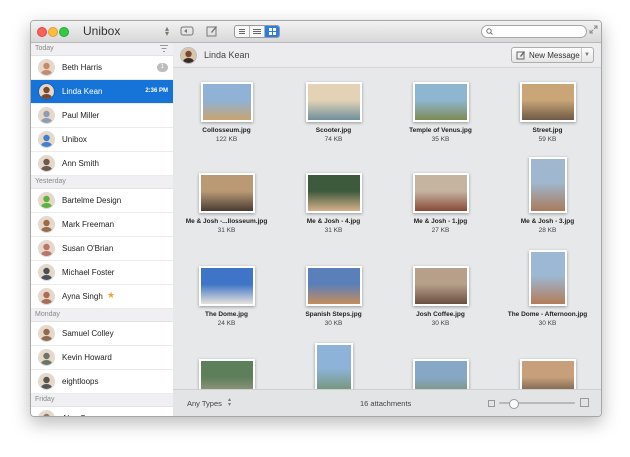 Image resolution: width=630 pixels, height=457 pixels. I want to click on view-mode-conversation-button, so click(242, 31).